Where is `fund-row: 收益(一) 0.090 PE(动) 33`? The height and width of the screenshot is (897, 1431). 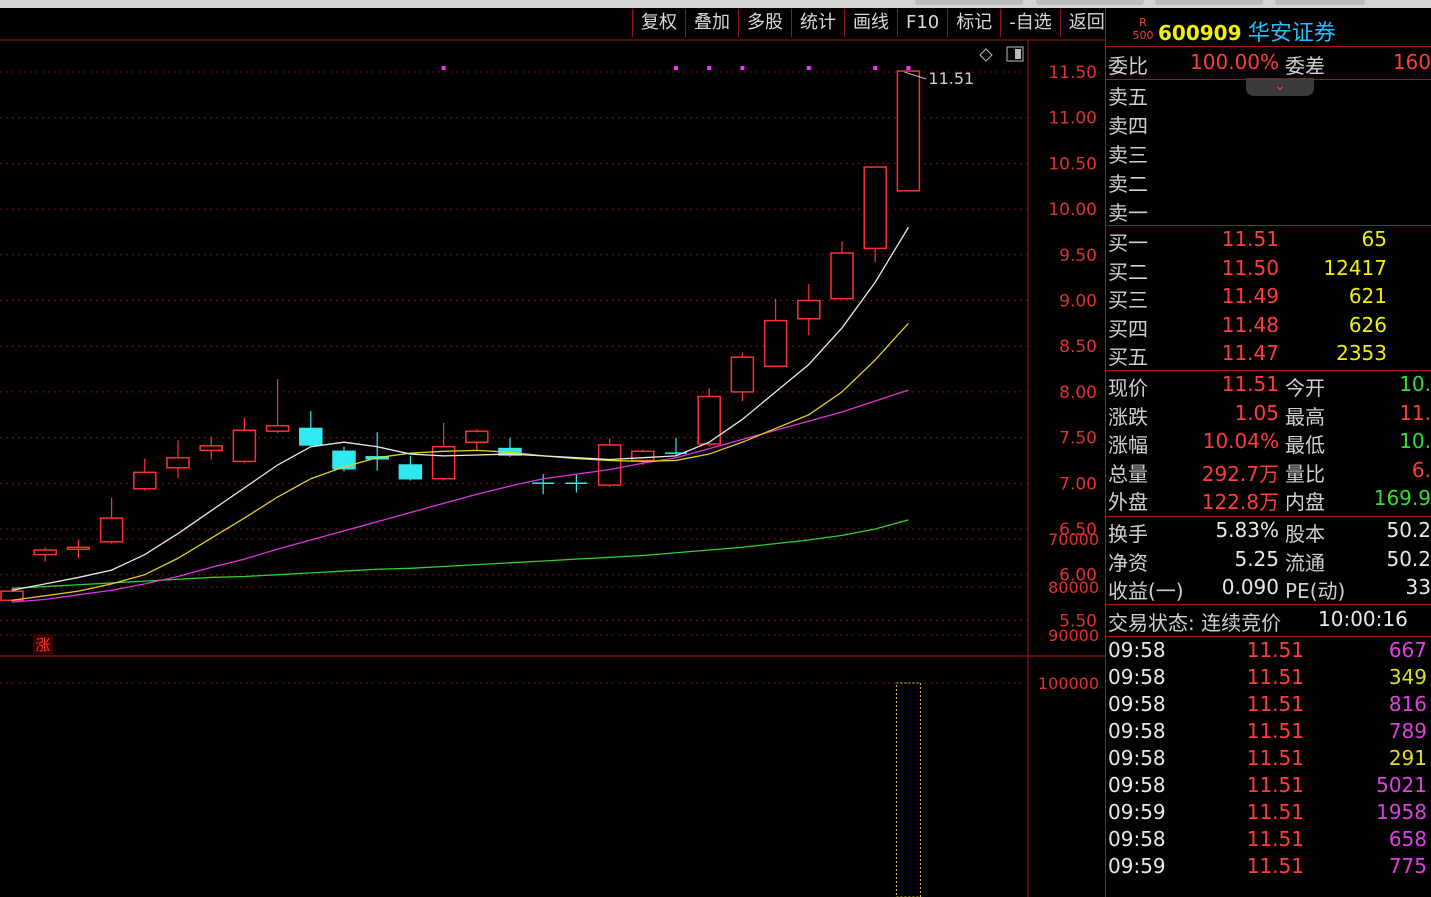 fund-row: 收益(一) 0.090 PE(动) 33 is located at coordinates (1269, 589).